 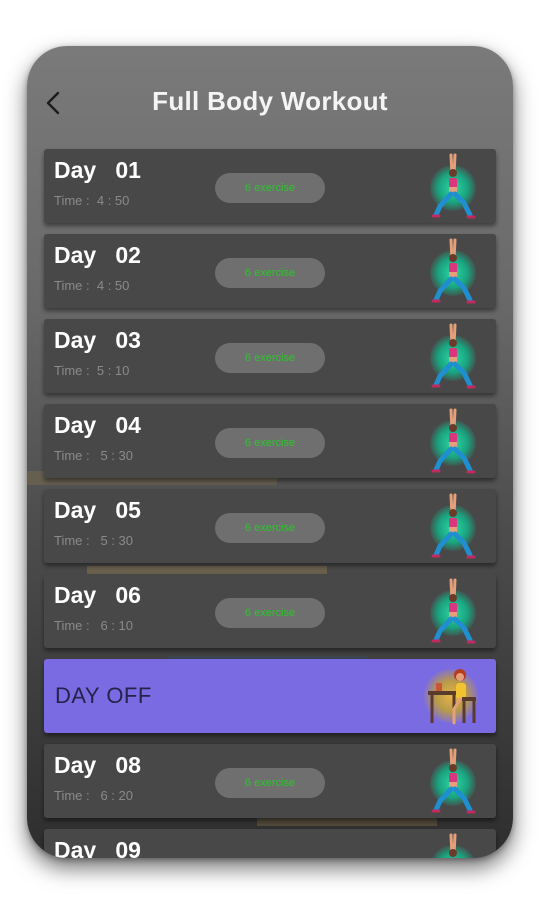 I want to click on day-card-02: Day 02 Time : 4 : 50 6 exercise, so click(x=270, y=271).